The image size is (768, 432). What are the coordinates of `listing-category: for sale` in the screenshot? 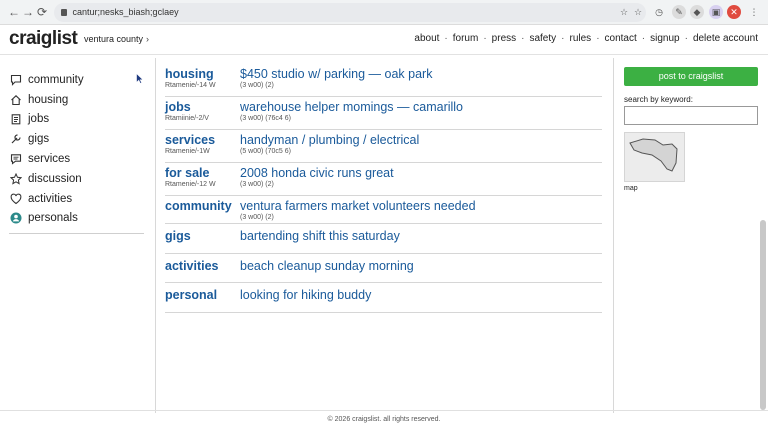 It's located at (187, 173).